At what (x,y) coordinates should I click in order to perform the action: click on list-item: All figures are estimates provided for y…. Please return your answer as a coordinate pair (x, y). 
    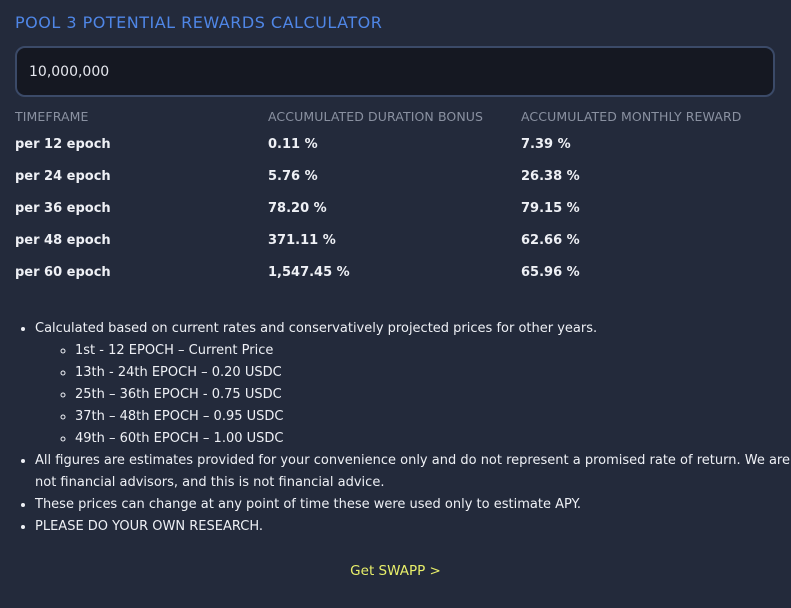
    Looking at the image, I should click on (413, 472).